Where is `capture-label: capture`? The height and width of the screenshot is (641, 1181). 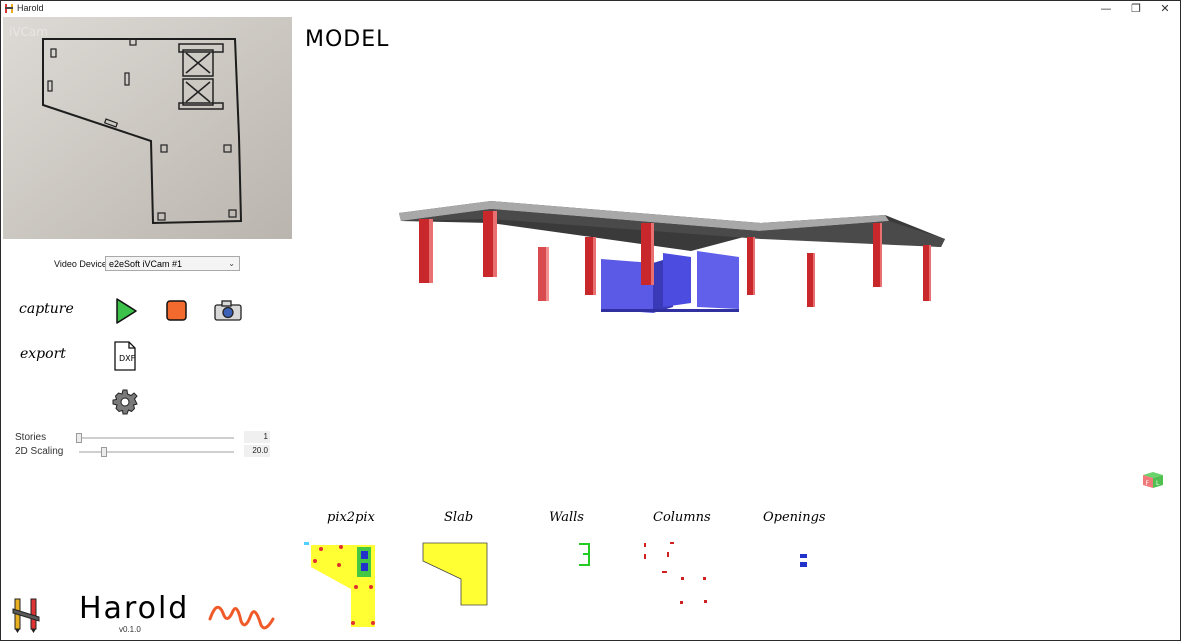 capture-label: capture is located at coordinates (46, 309).